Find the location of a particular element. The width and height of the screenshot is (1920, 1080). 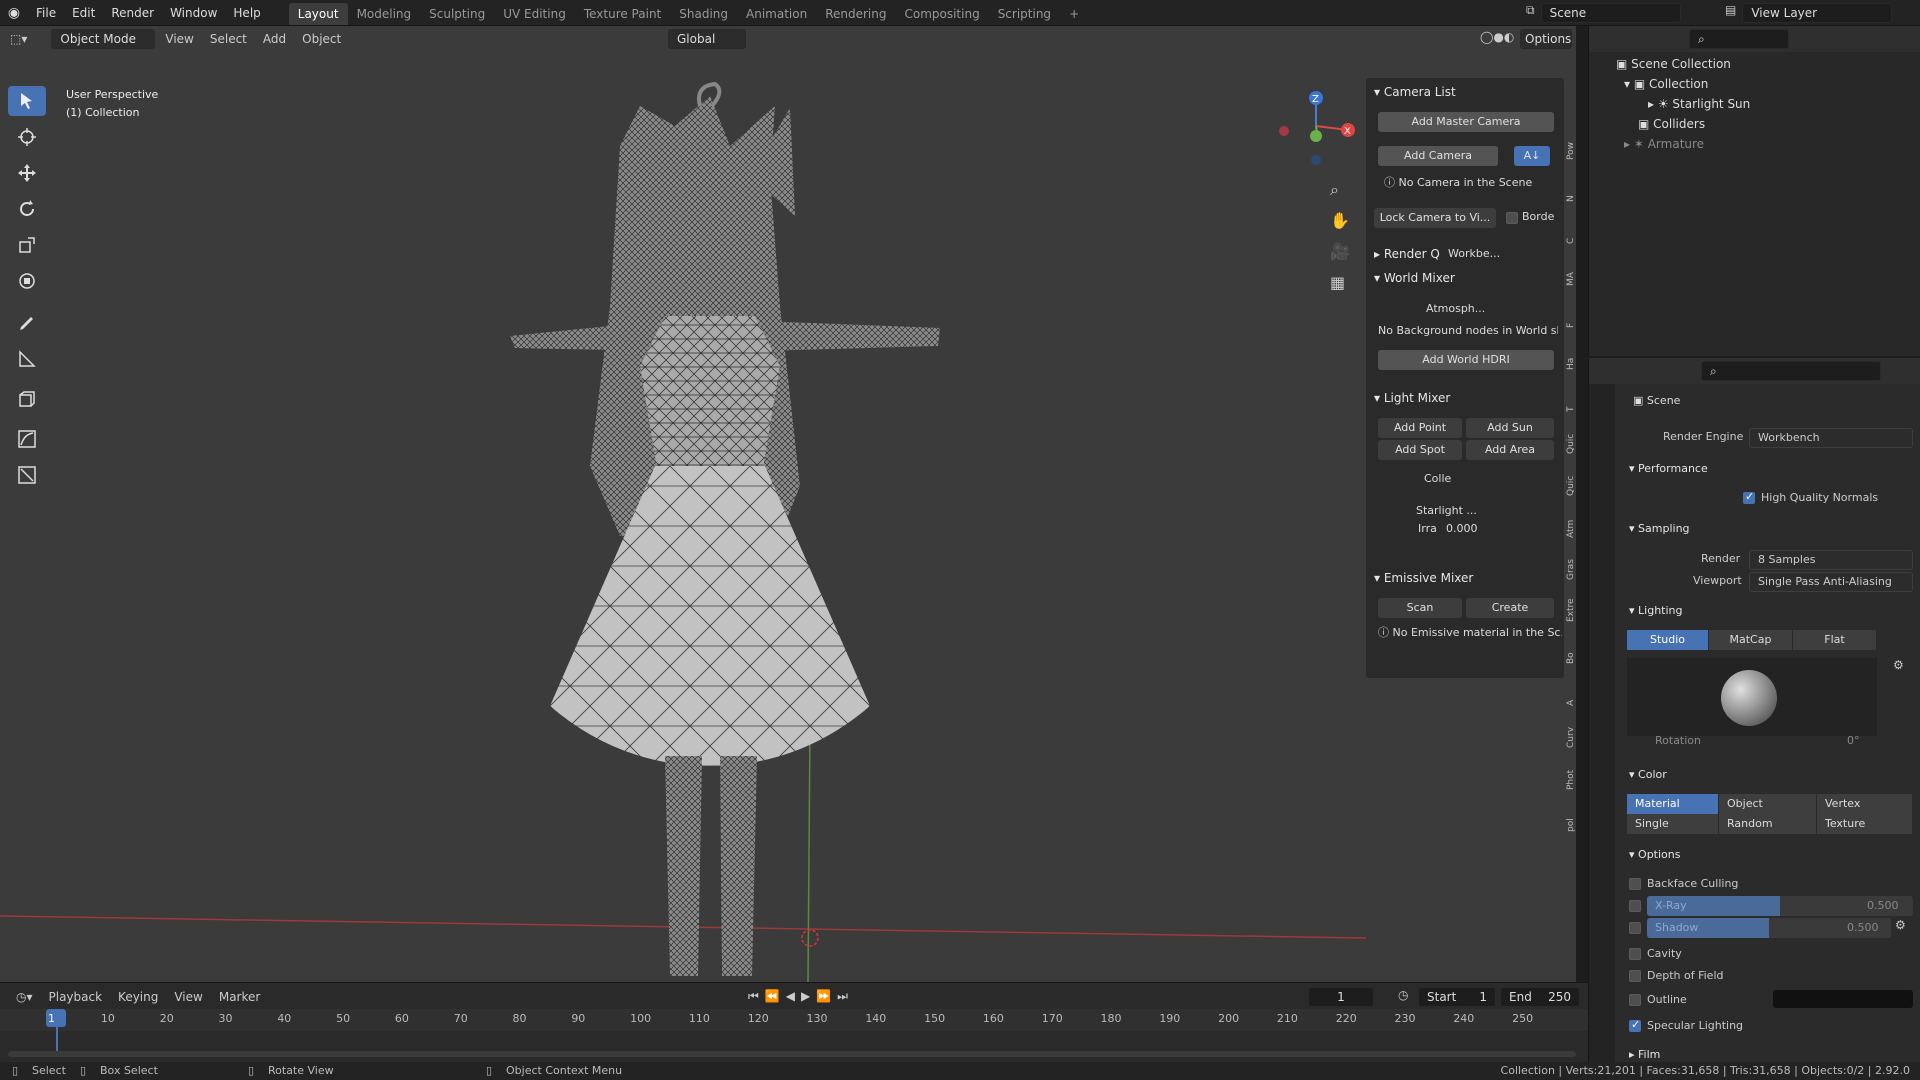

color-single-button: Single is located at coordinates (1673, 824).